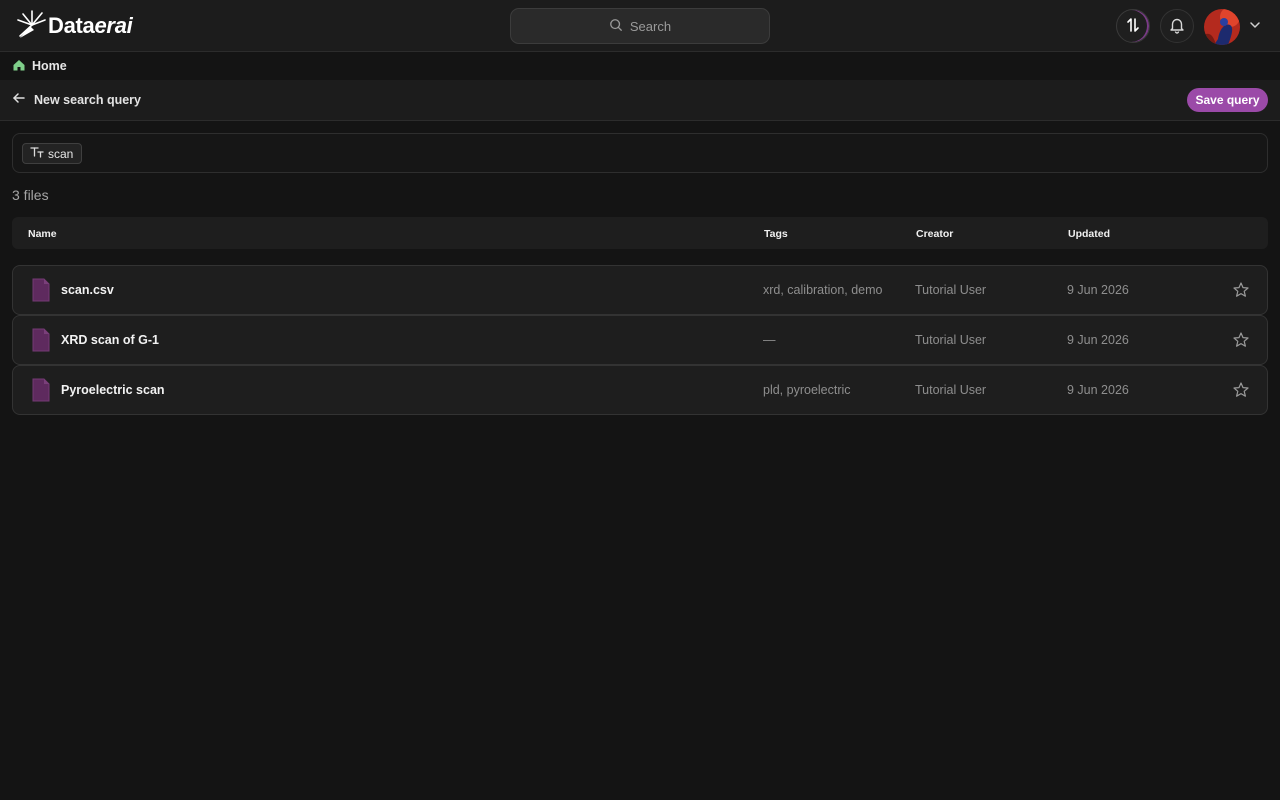  I want to click on column-header-name: Name, so click(42, 234).